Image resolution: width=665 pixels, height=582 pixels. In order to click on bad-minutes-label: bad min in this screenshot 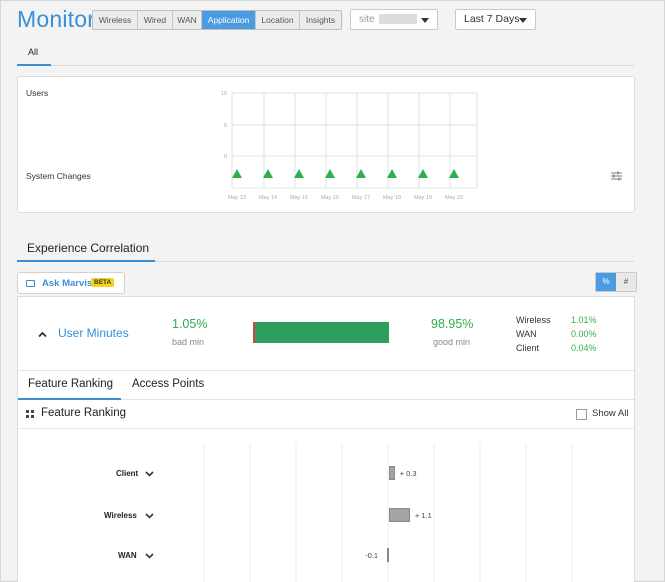, I will do `click(188, 342)`.